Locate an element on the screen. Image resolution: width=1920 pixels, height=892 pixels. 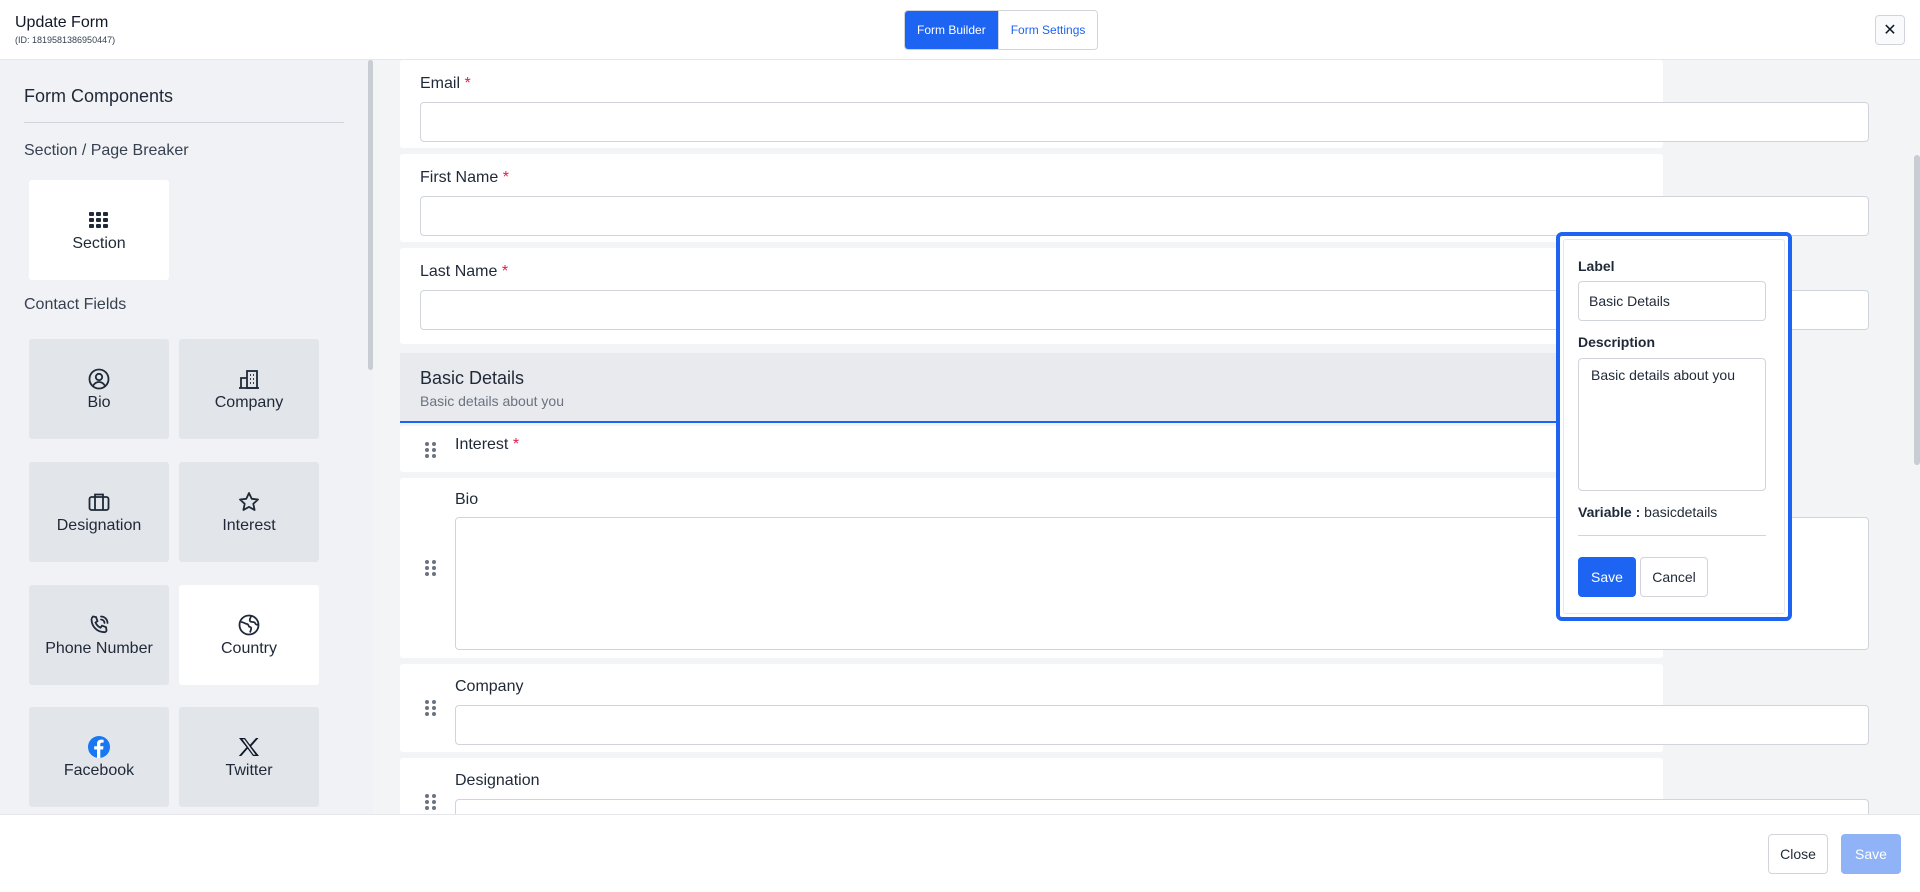
component-bio: Bio is located at coordinates (99, 389).